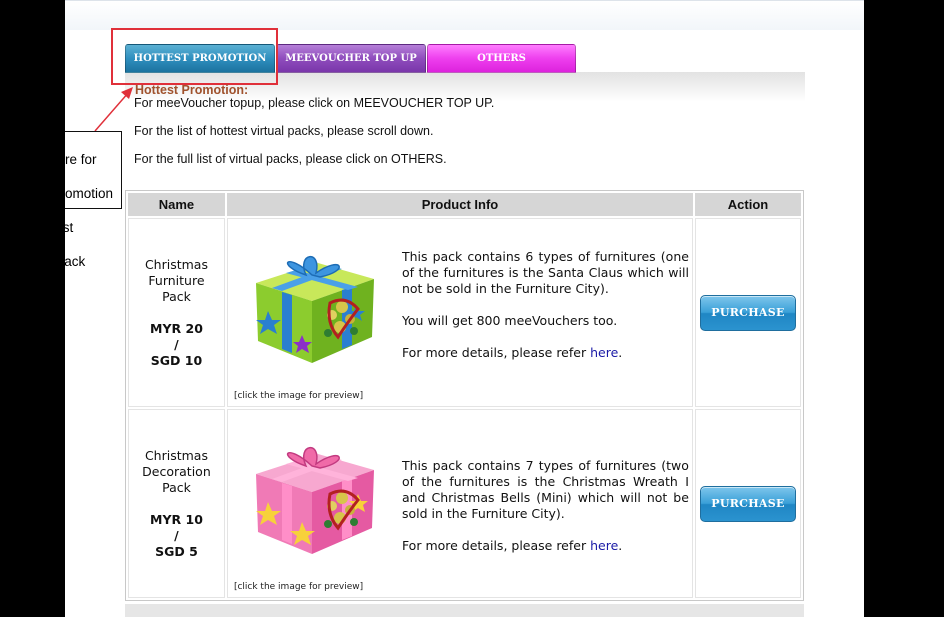 The image size is (944, 617). What do you see at coordinates (464, 610) in the screenshot?
I see `table-bottom-strip` at bounding box center [464, 610].